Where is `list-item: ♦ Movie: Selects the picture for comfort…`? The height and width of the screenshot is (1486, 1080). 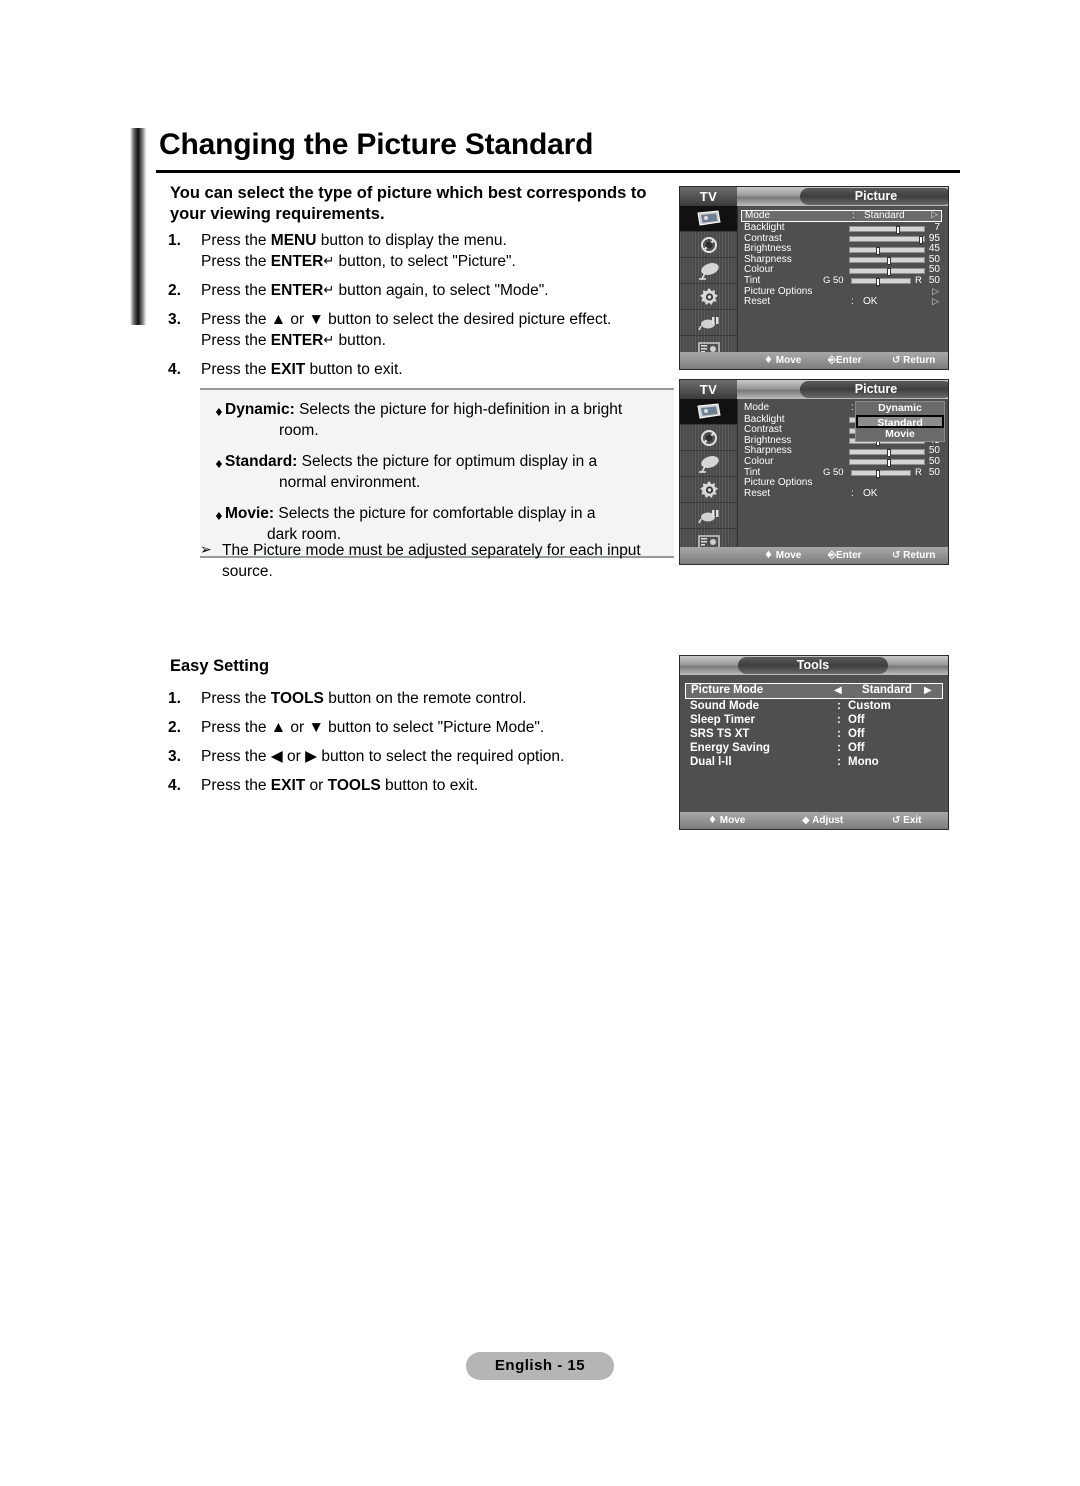
list-item: ♦ Movie: Selects the picture for comfort… is located at coordinates (437, 524).